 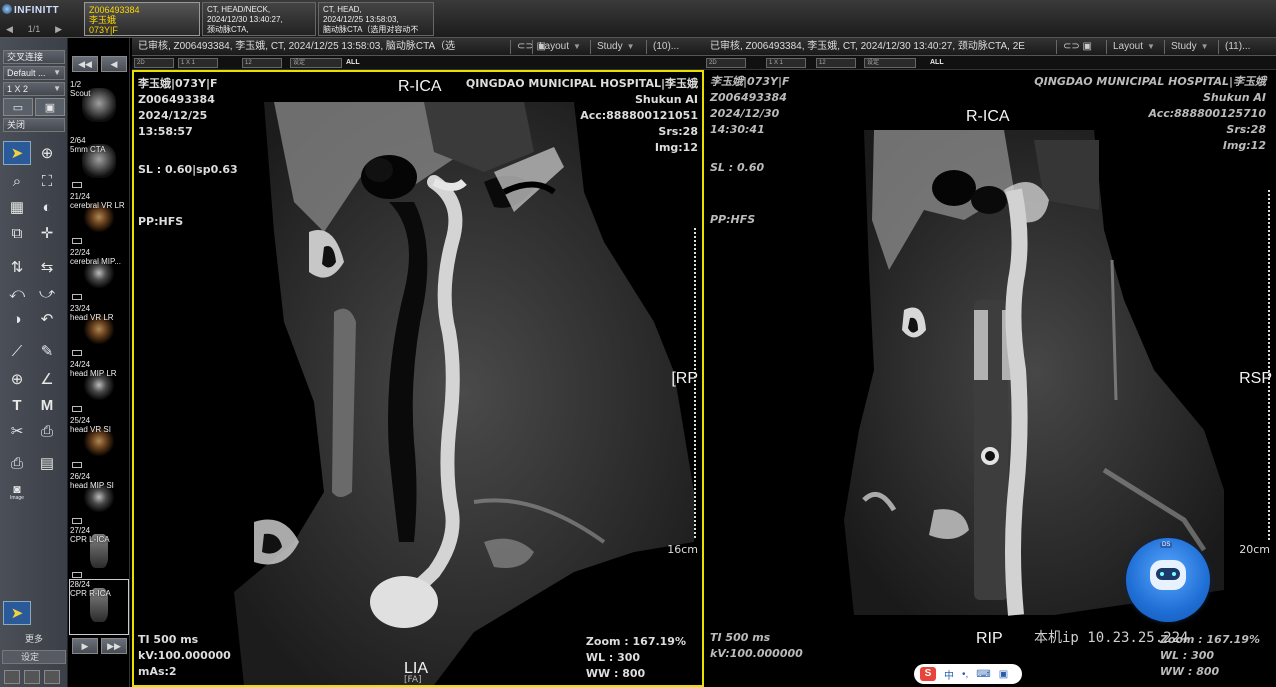 I want to click on thumbnail-item-selected: 28/24 CPR R-ICA, so click(x=99, y=607).